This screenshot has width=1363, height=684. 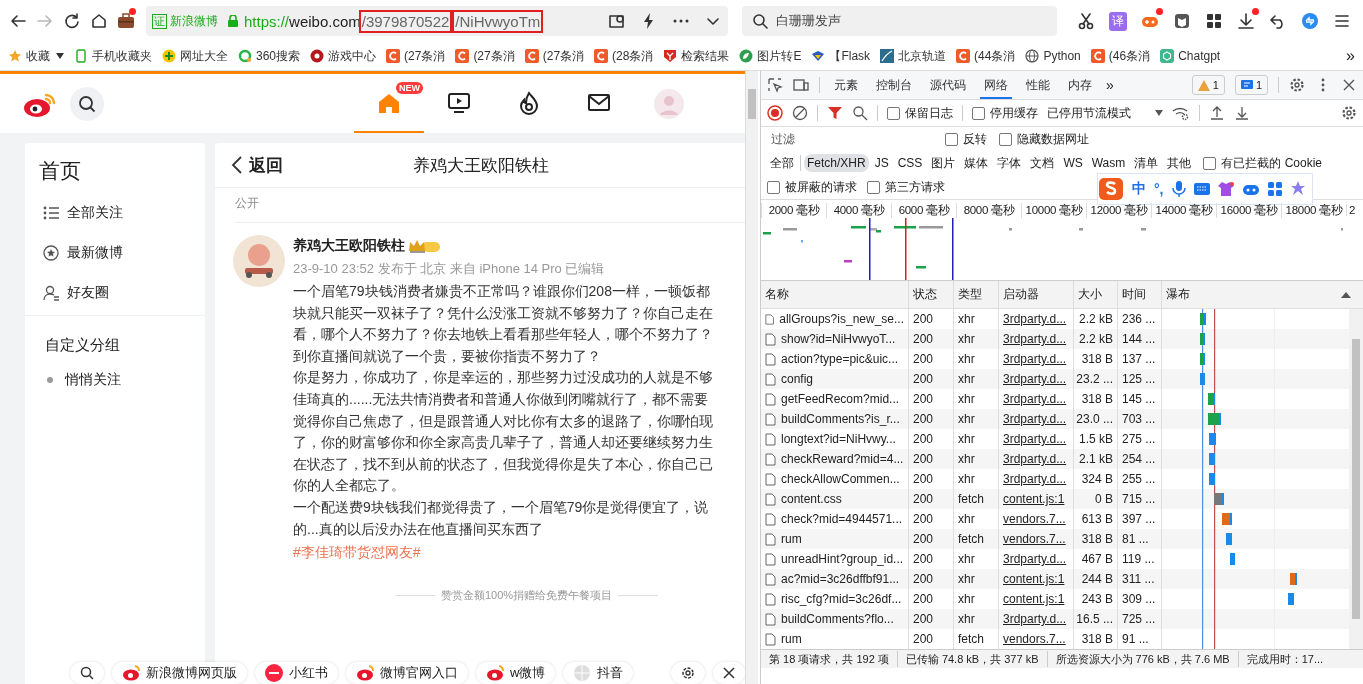 I want to click on download-icon, so click(x=1246, y=21).